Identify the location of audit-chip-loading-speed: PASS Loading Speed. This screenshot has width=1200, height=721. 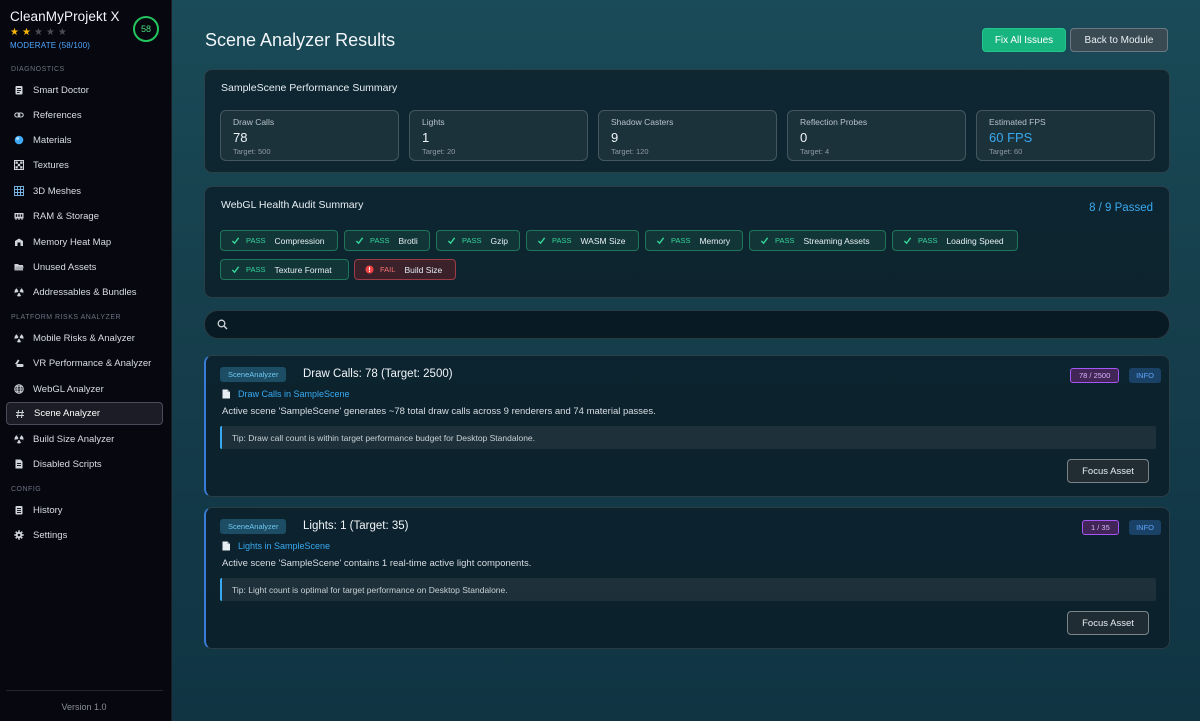
(955, 240).